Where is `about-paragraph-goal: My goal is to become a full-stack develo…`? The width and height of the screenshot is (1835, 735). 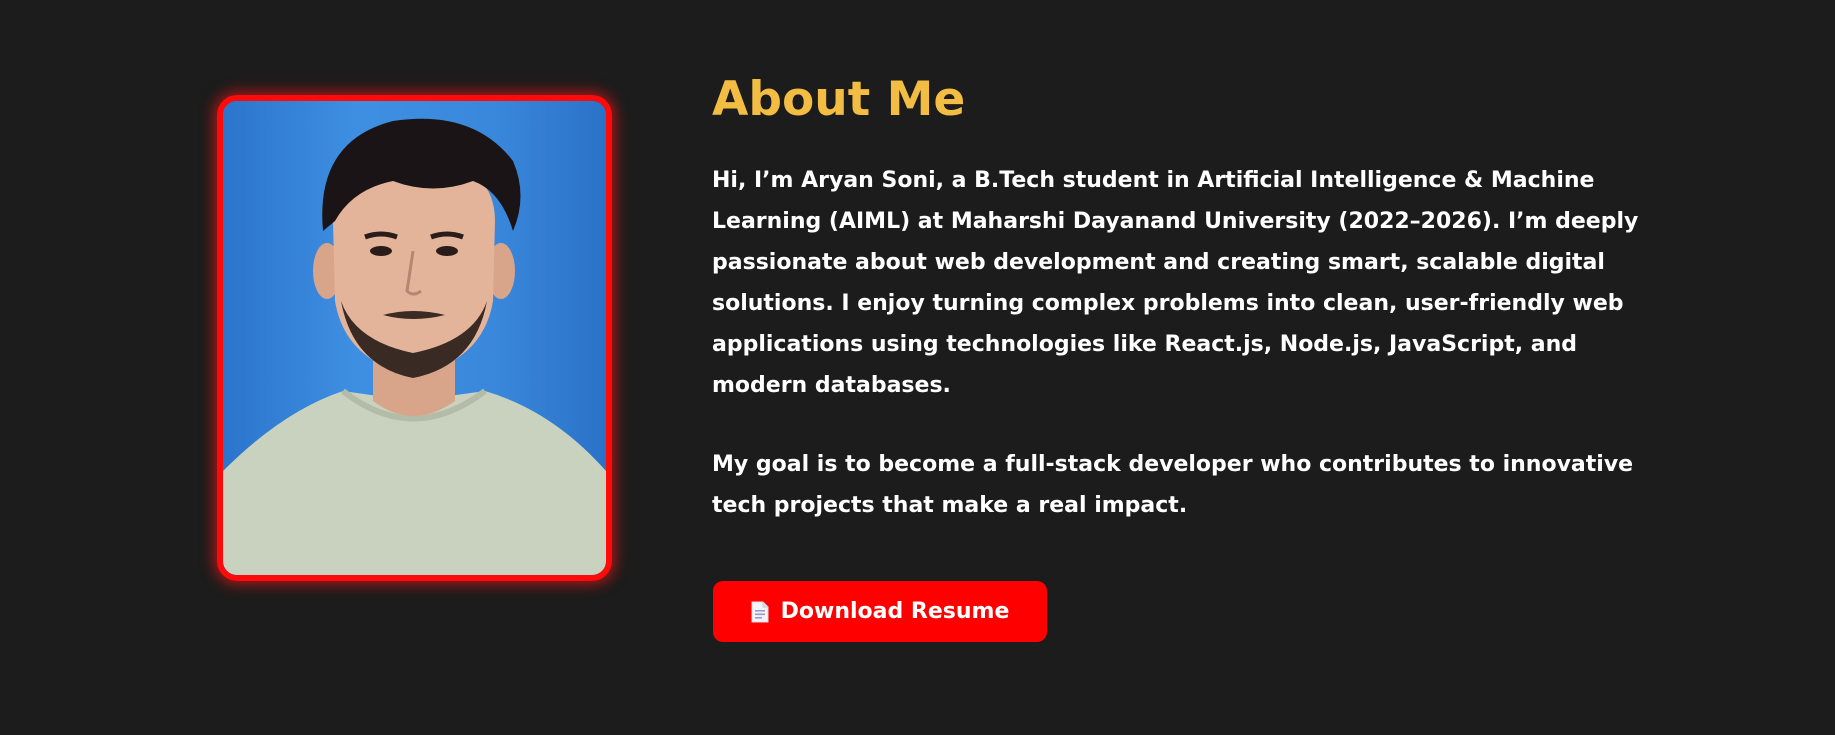 about-paragraph-goal: My goal is to become a full-stack develo… is located at coordinates (1173, 485).